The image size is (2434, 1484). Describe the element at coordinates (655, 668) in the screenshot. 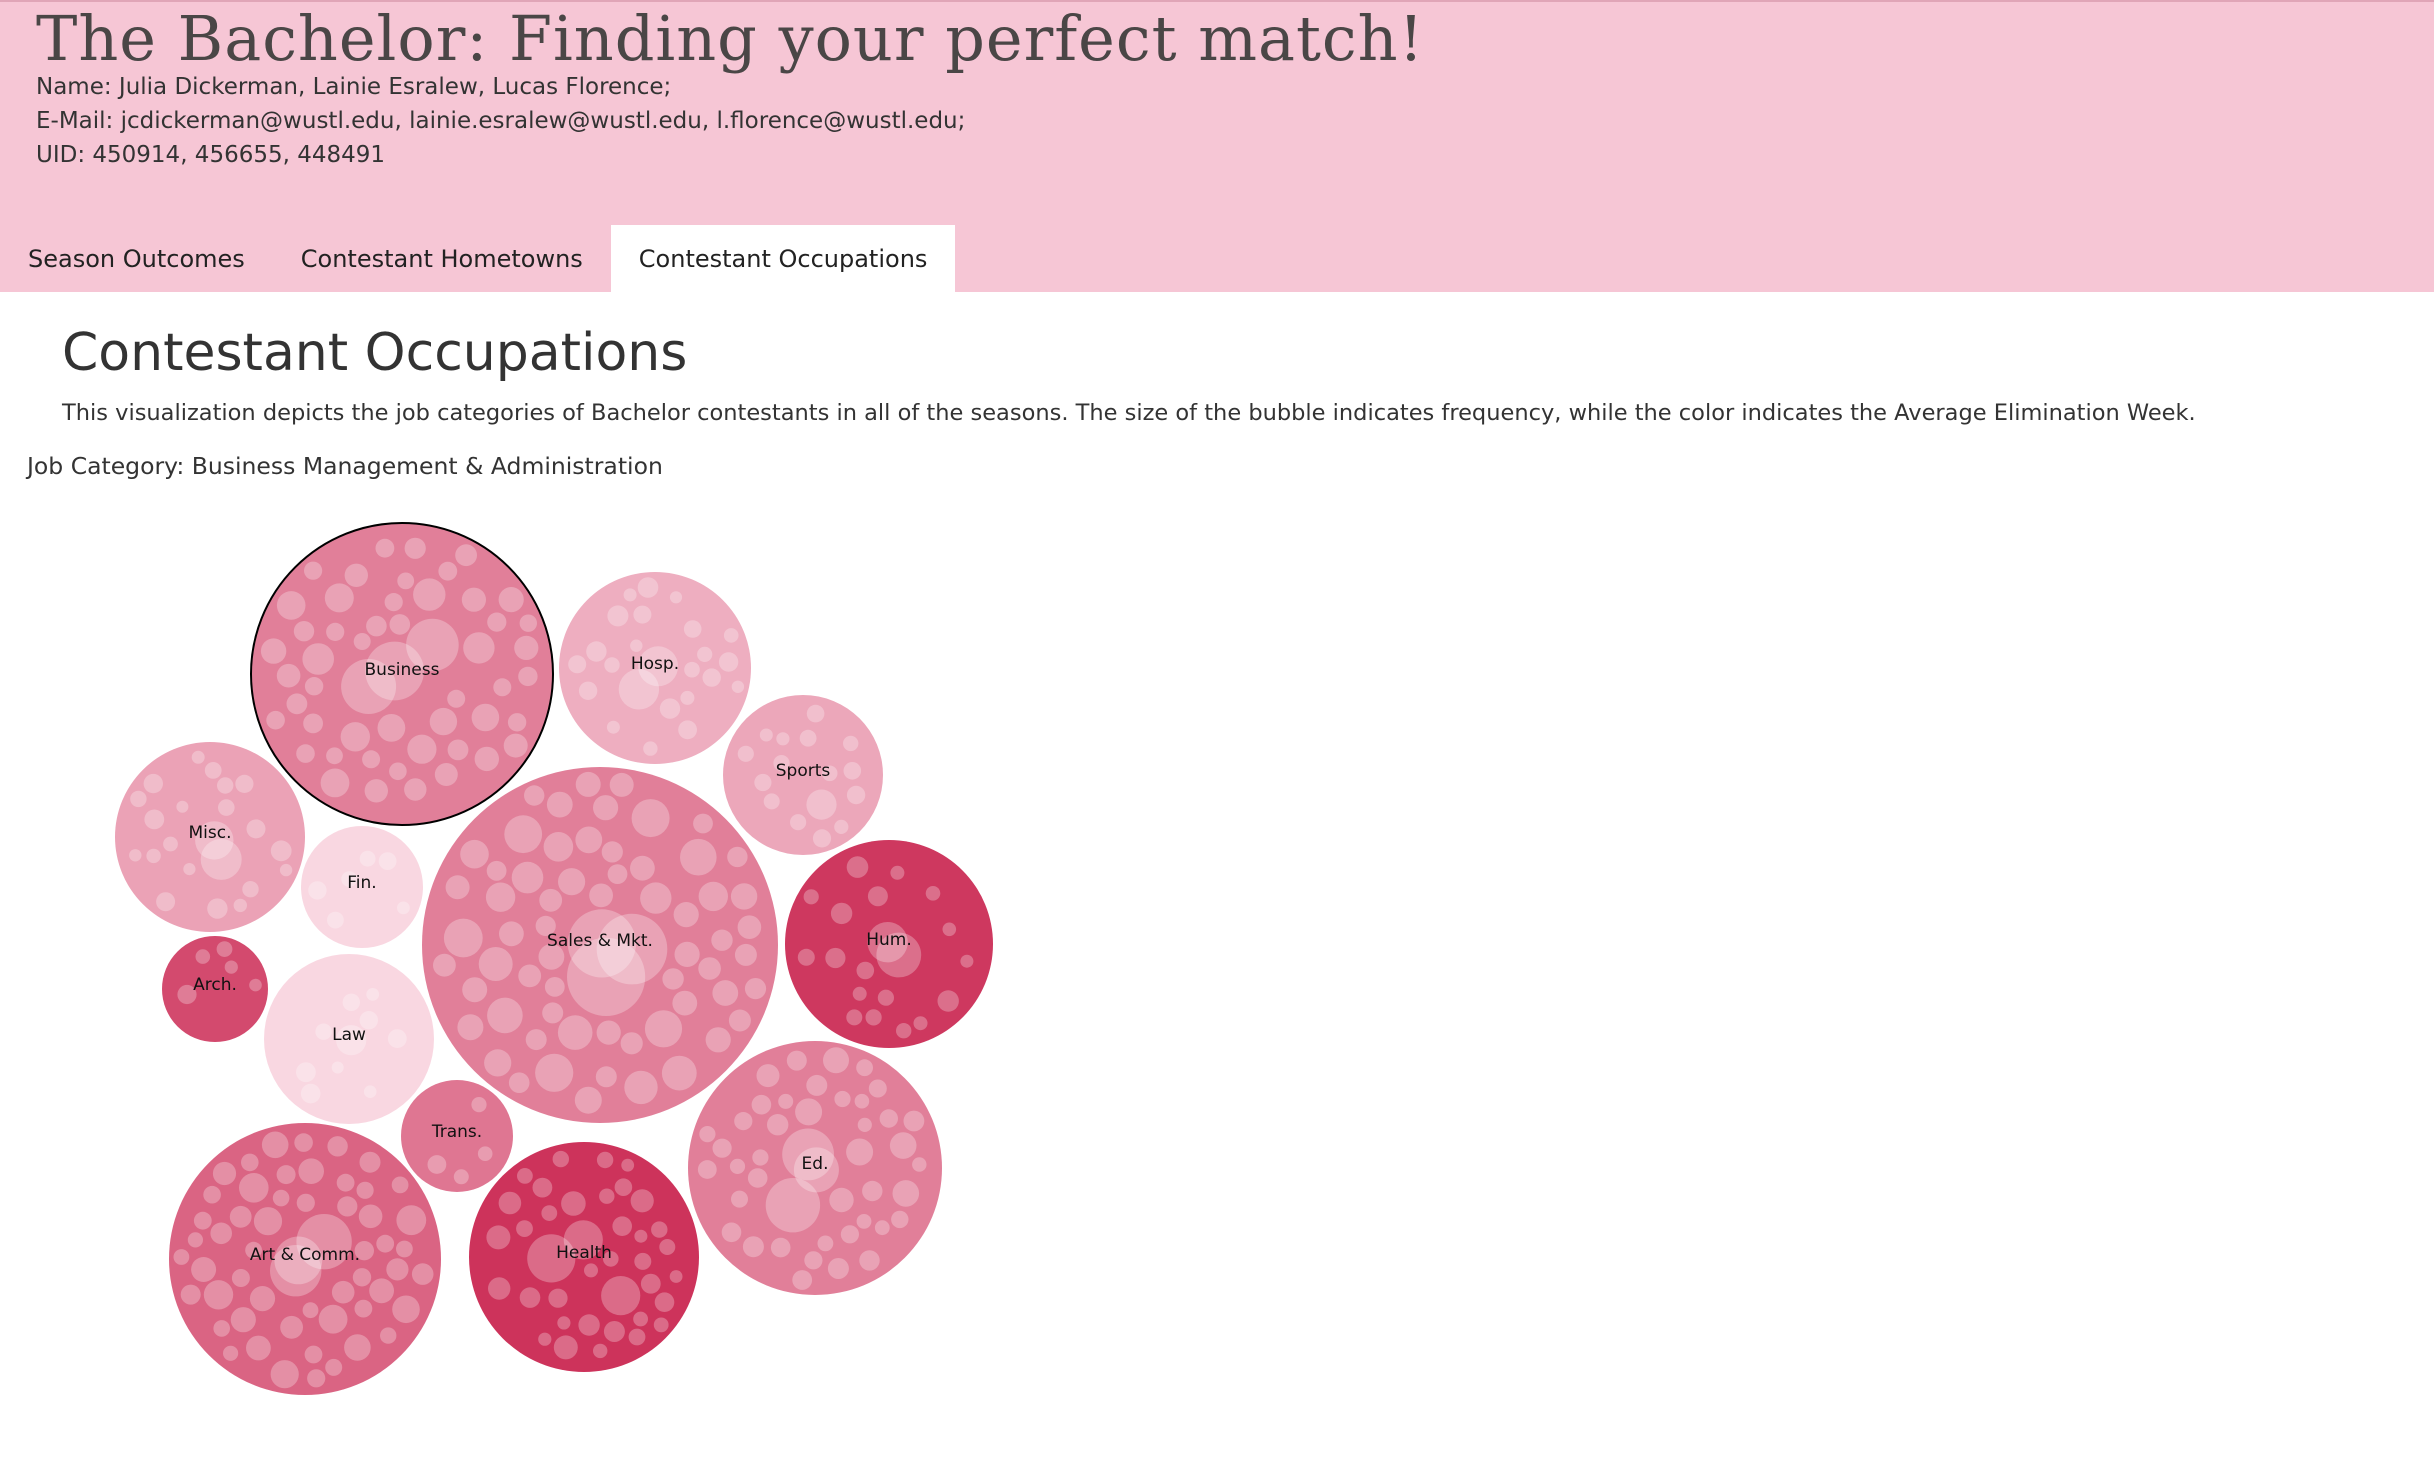

I see `bubble-hosp: Hosp.` at that location.